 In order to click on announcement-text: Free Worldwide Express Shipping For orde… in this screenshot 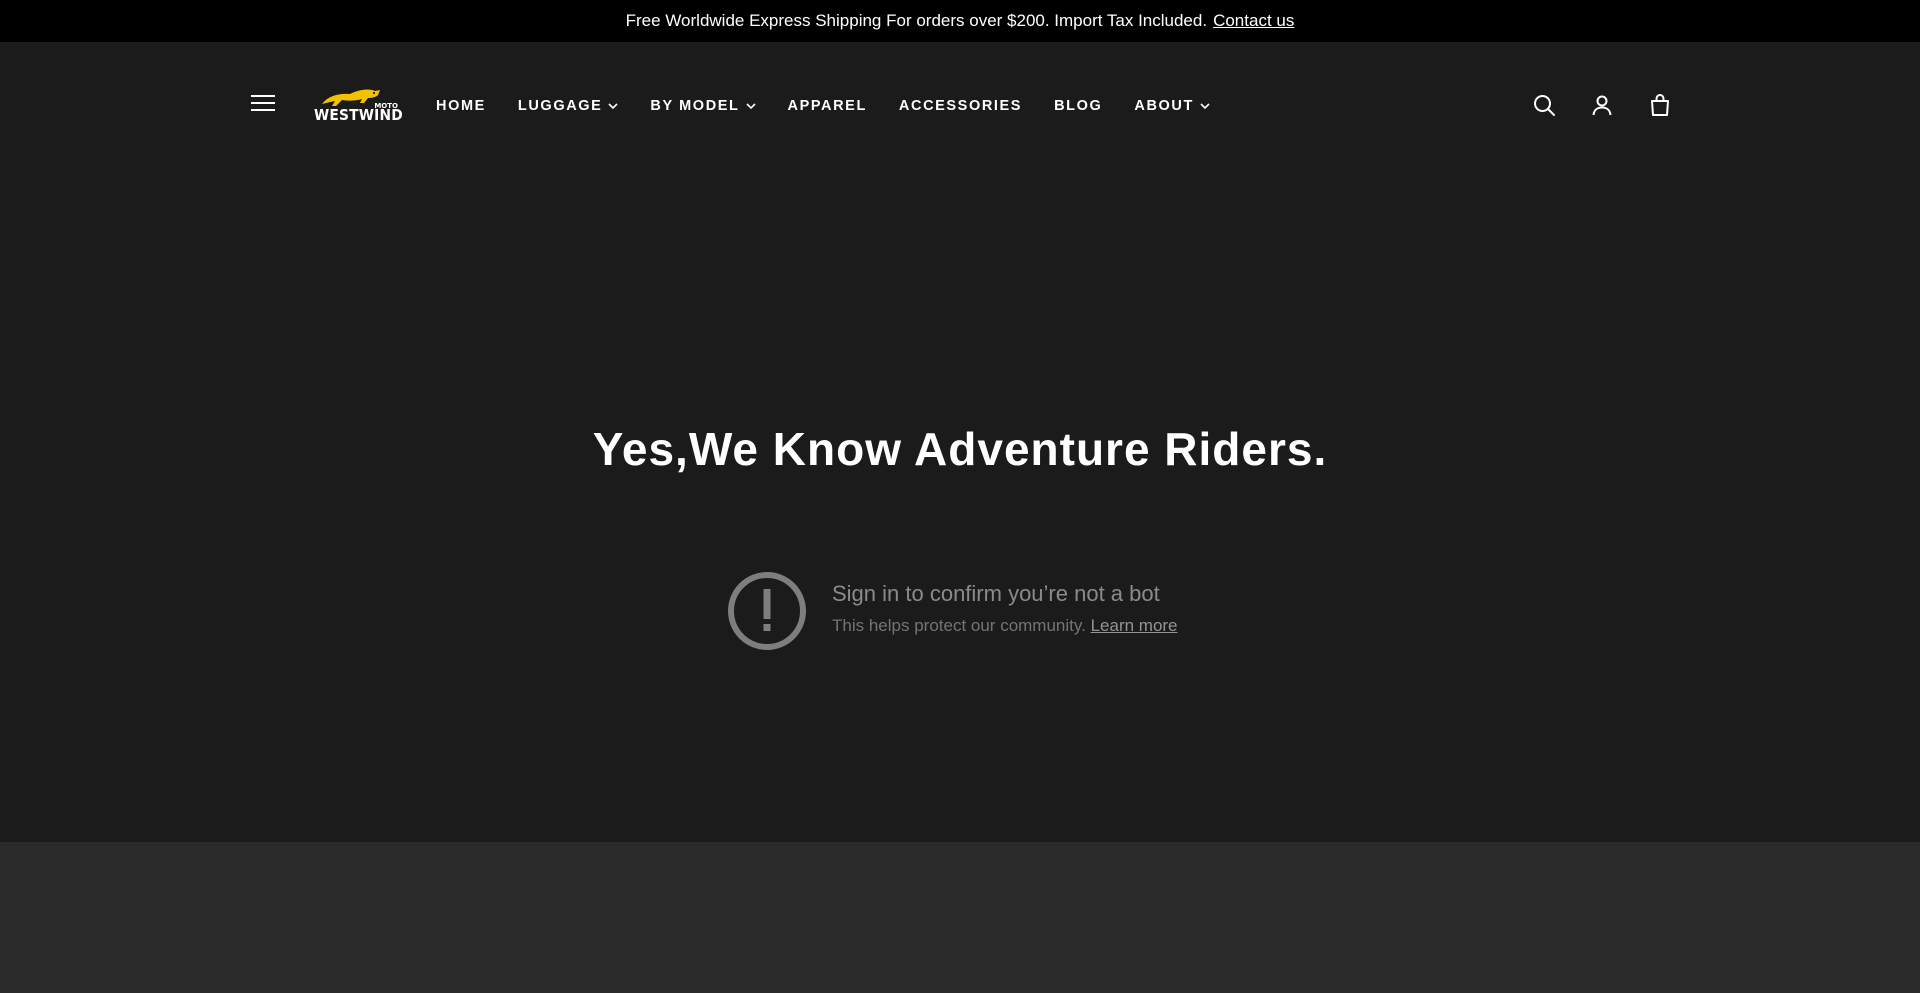, I will do `click(916, 20)`.